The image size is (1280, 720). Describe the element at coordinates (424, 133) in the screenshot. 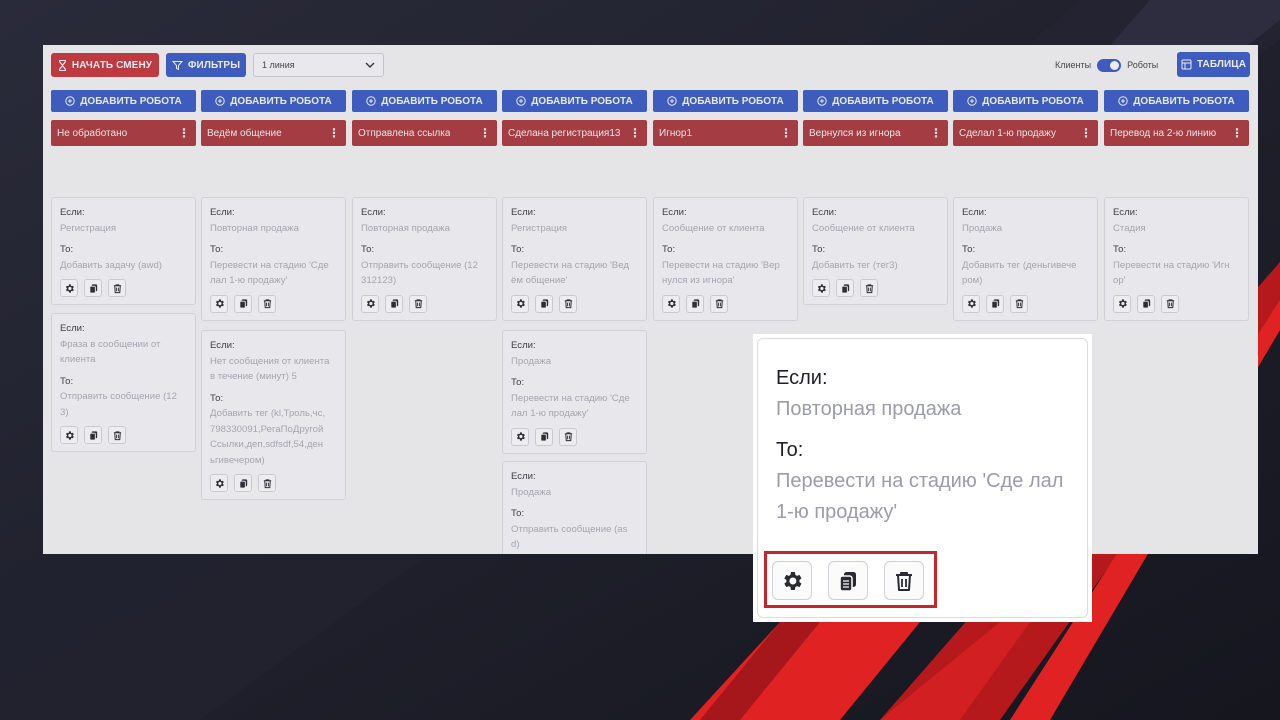

I see `stage-header: Отправлена ссылка ⋮` at that location.